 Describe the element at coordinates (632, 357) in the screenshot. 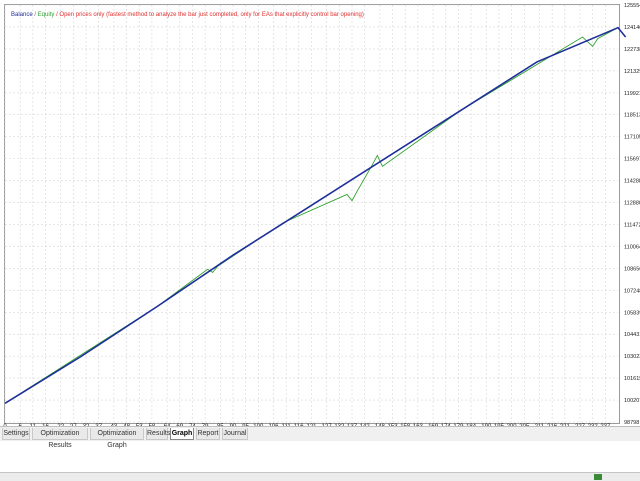

I see `y-tick-label: 103023` at that location.